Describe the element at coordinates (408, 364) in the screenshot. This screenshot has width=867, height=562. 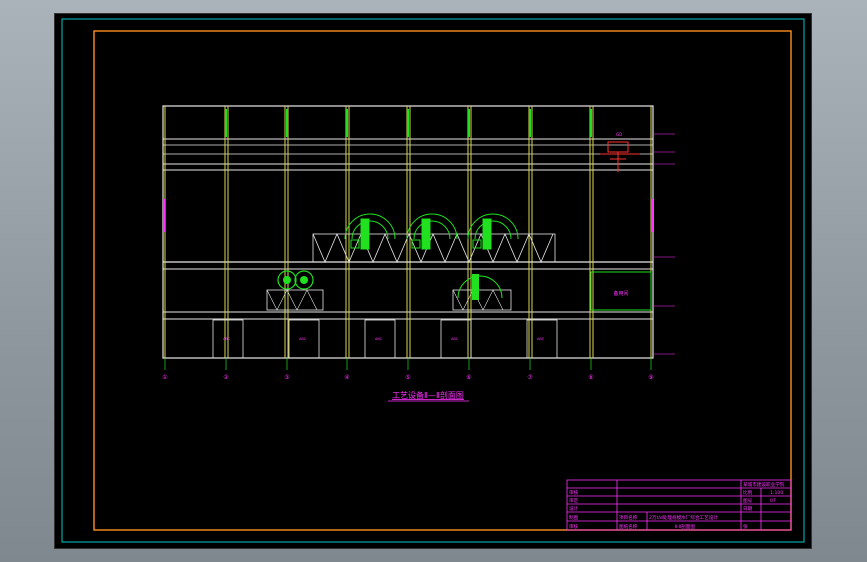
I see `axis-grid` at that location.